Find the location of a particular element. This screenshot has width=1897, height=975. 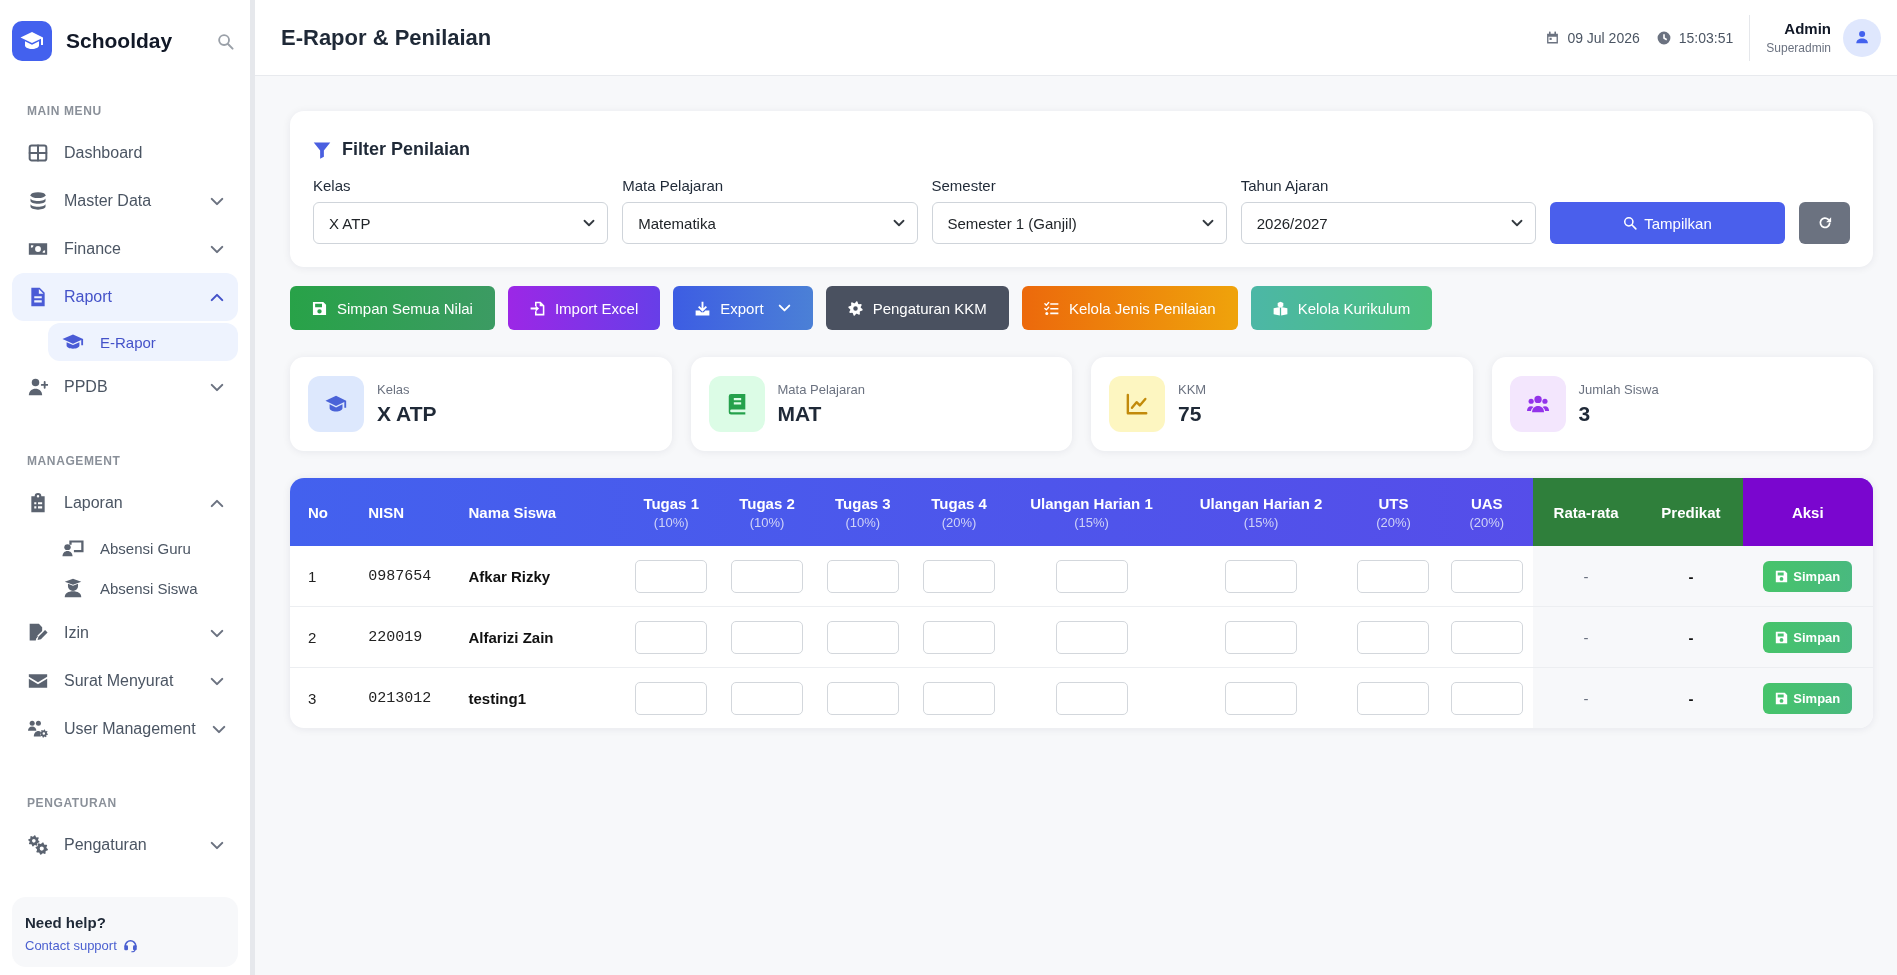

envelope-icon is located at coordinates (38, 681).